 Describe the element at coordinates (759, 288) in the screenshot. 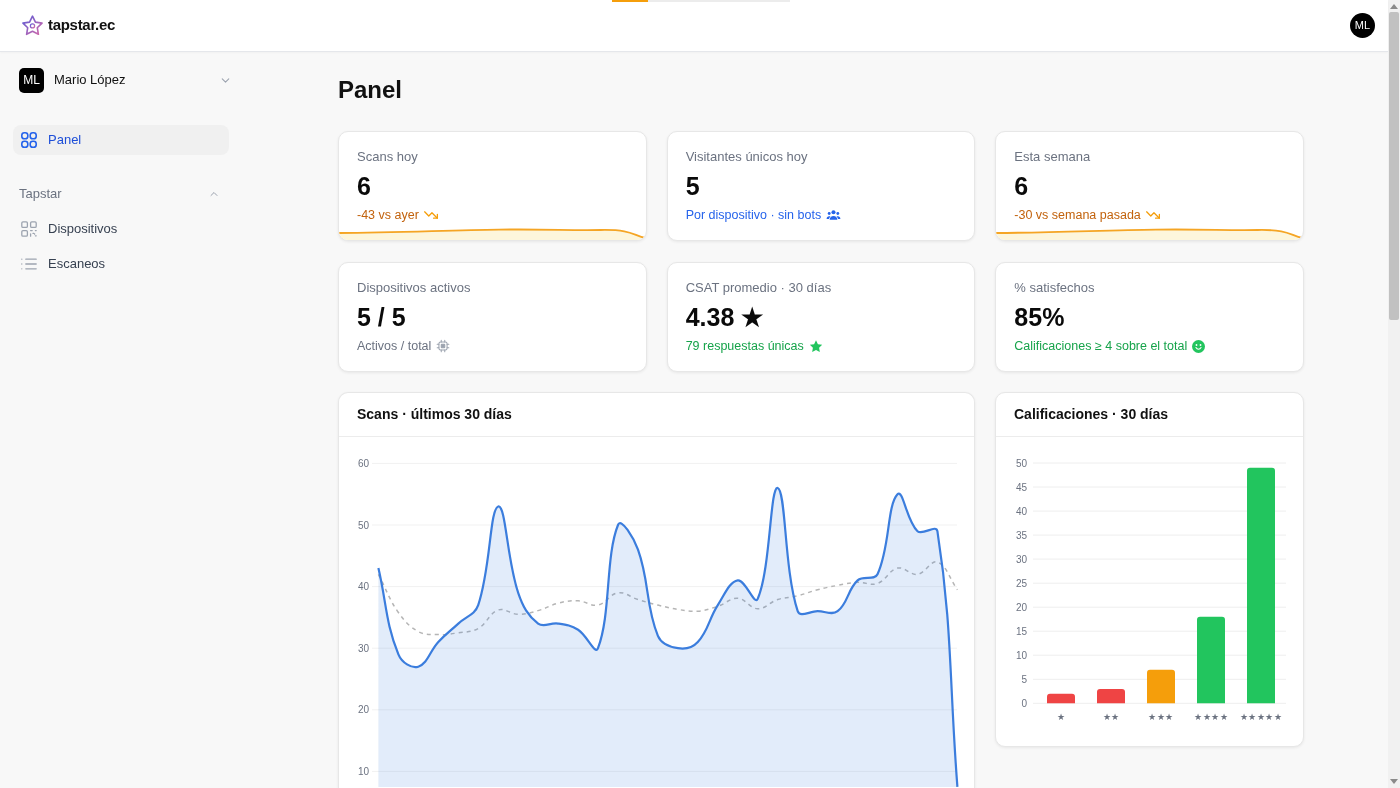

I see `stat-label: CSAT promedio · 30 días` at that location.